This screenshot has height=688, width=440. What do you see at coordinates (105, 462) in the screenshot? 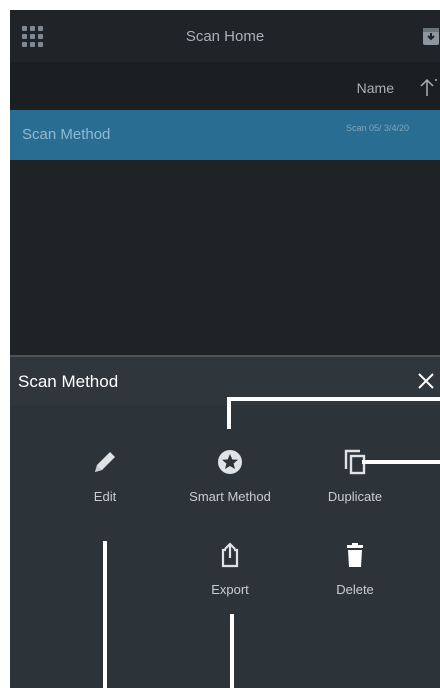
I see `pencil-icon` at bounding box center [105, 462].